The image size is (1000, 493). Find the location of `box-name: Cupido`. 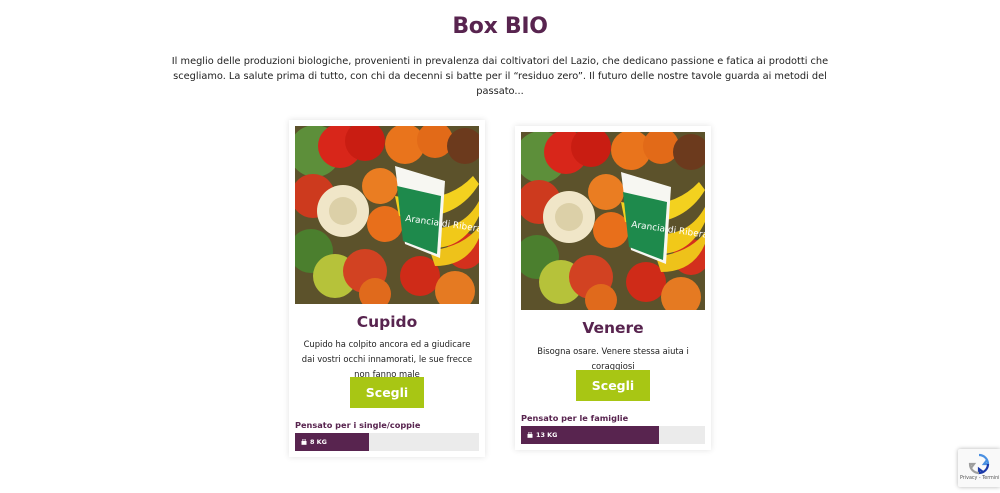

box-name: Cupido is located at coordinates (387, 322).